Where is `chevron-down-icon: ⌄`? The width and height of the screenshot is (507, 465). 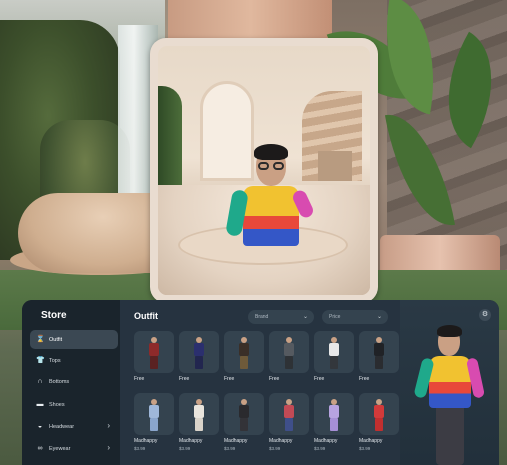
chevron-down-icon: ⌄ is located at coordinates (379, 317).